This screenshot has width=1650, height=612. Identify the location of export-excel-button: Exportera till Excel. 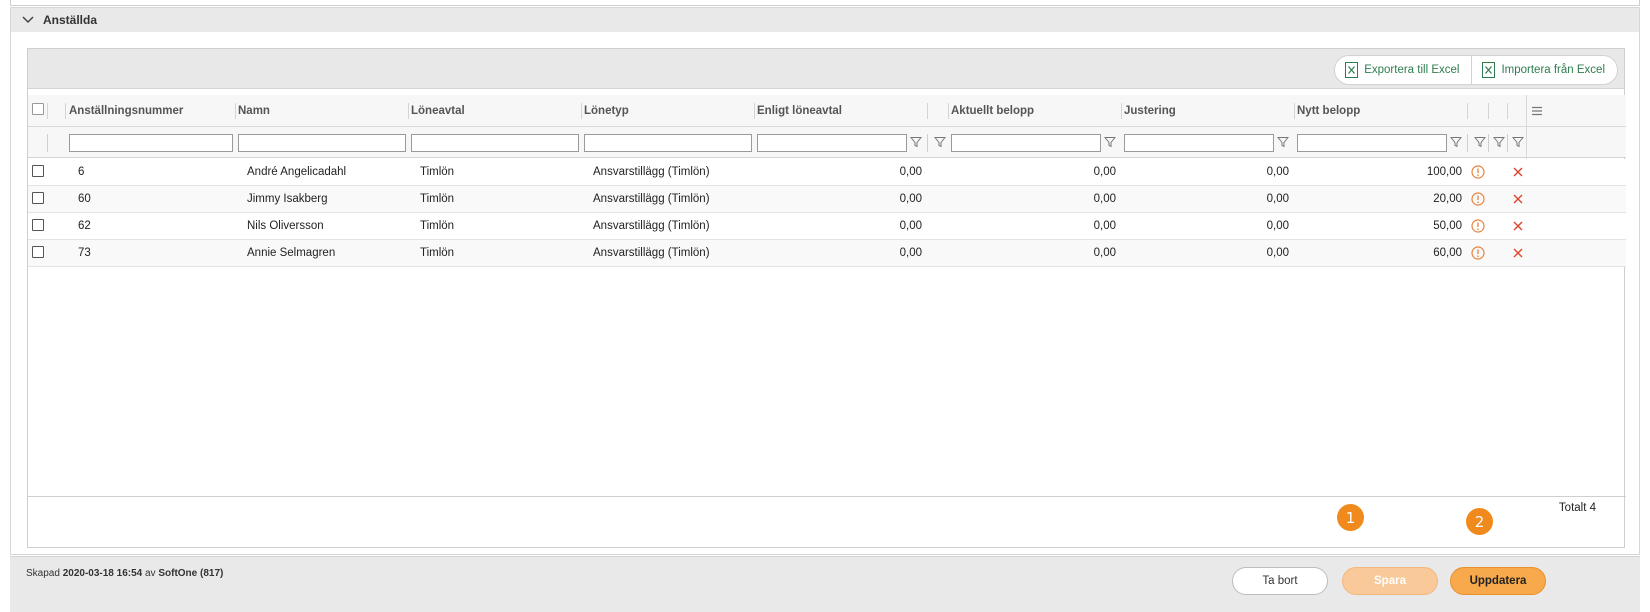
(1403, 70).